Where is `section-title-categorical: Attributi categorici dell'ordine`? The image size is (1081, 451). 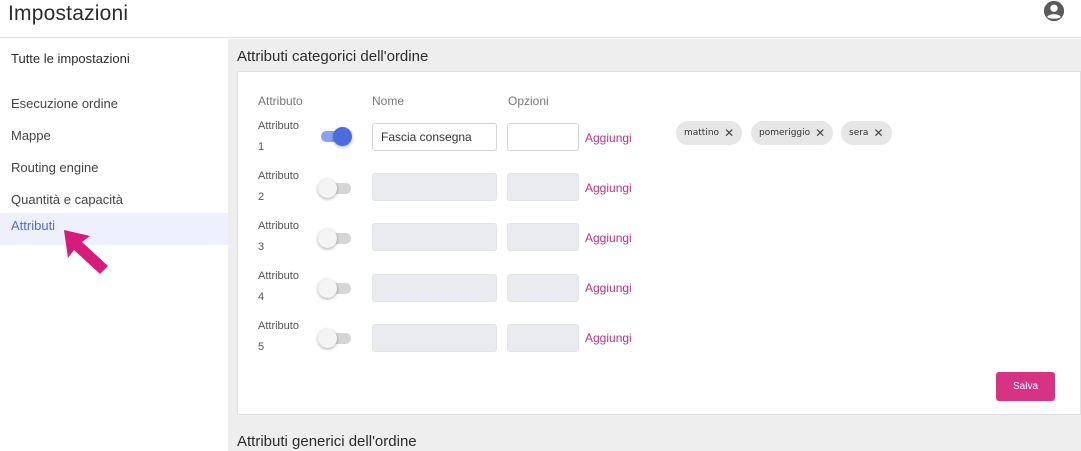
section-title-categorical: Attributi categorici dell'ordine is located at coordinates (333, 56).